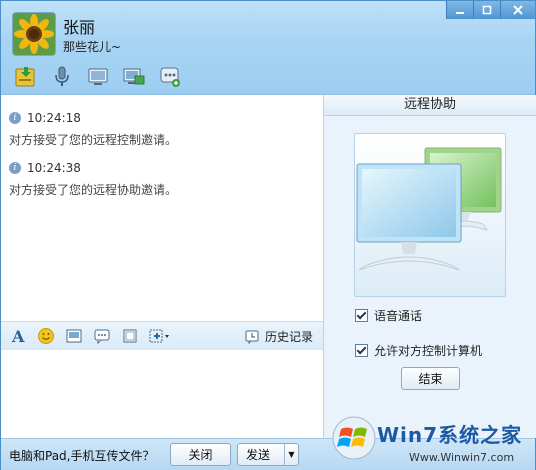 This screenshot has width=536, height=470. What do you see at coordinates (398, 316) in the screenshot?
I see `voice-call-label: 语音通话` at bounding box center [398, 316].